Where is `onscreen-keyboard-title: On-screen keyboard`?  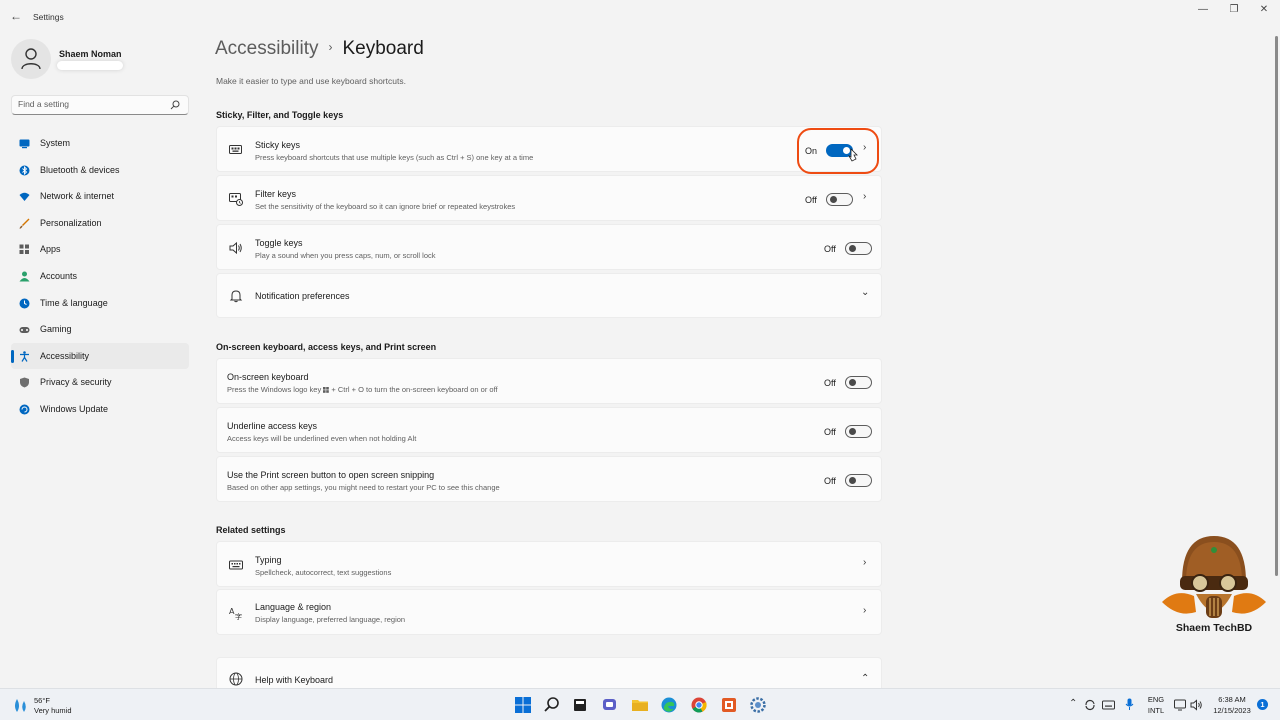
onscreen-keyboard-title: On-screen keyboard is located at coordinates (268, 377).